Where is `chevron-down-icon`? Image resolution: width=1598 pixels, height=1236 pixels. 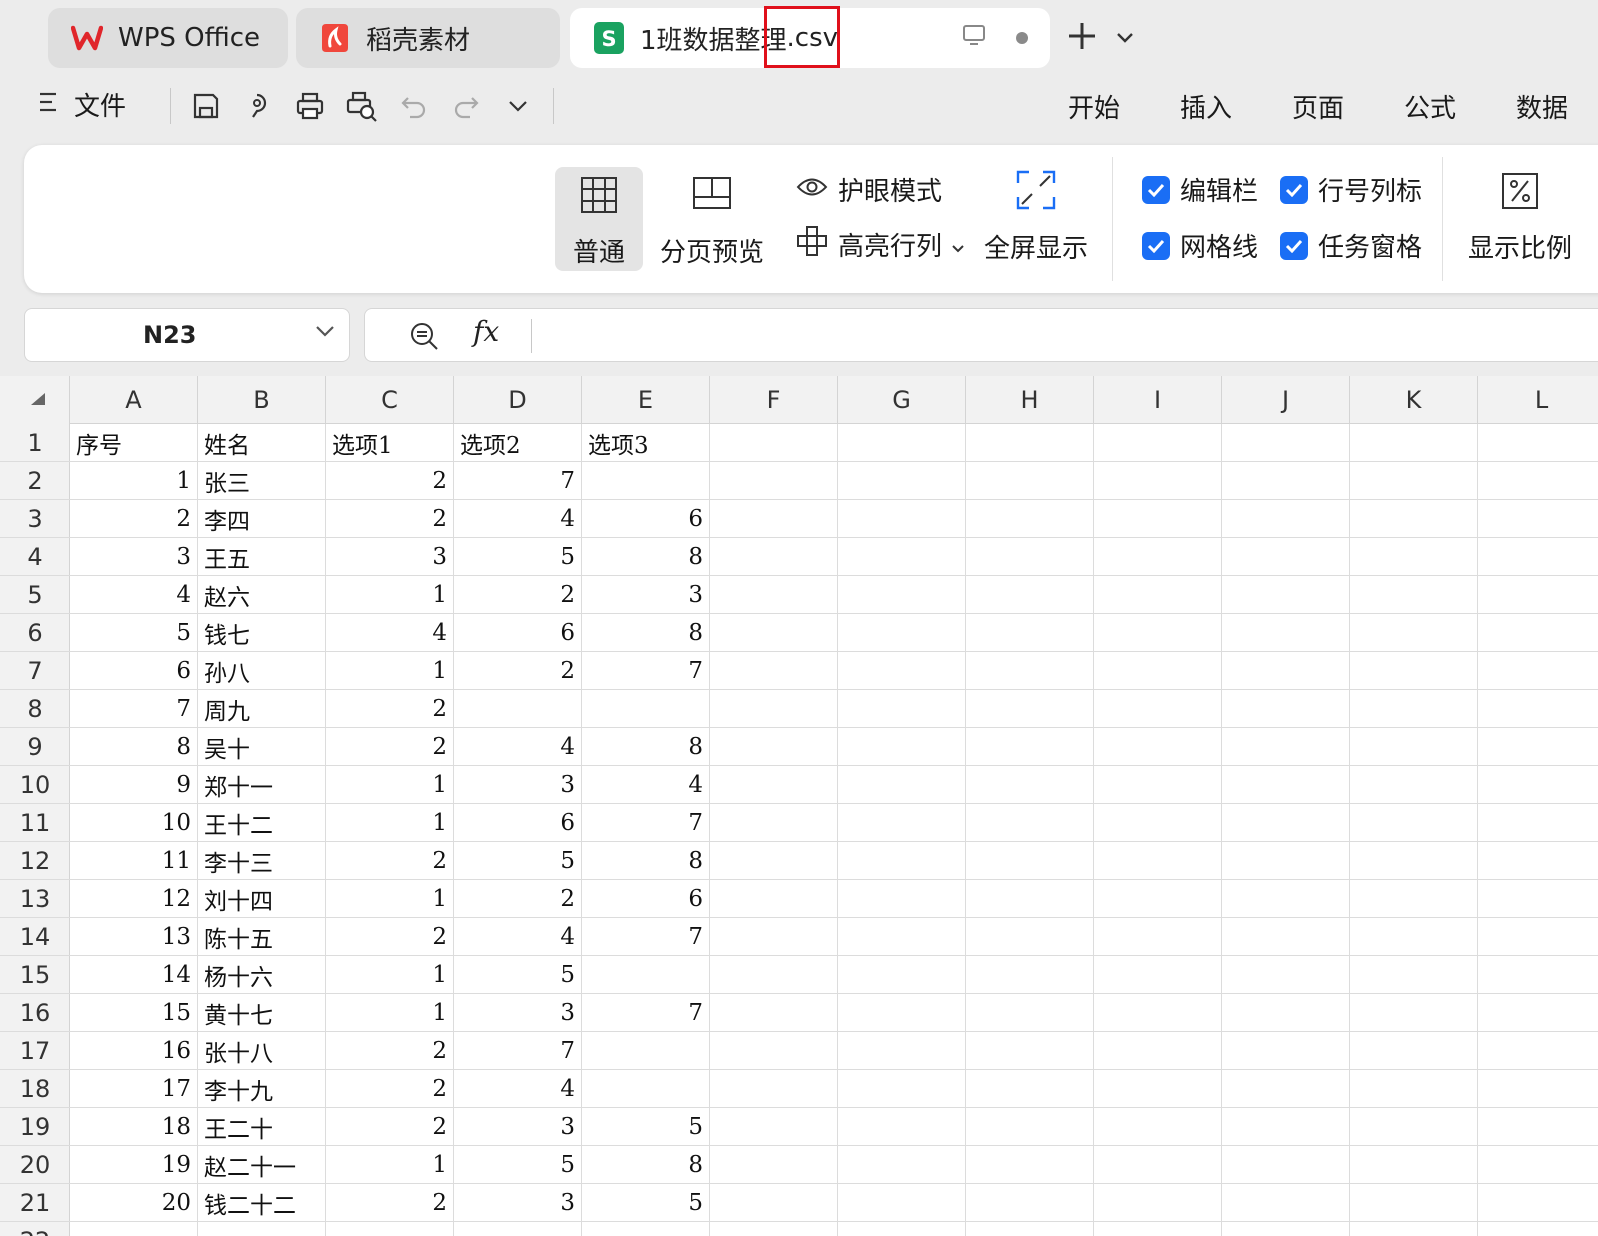 chevron-down-icon is located at coordinates (518, 106).